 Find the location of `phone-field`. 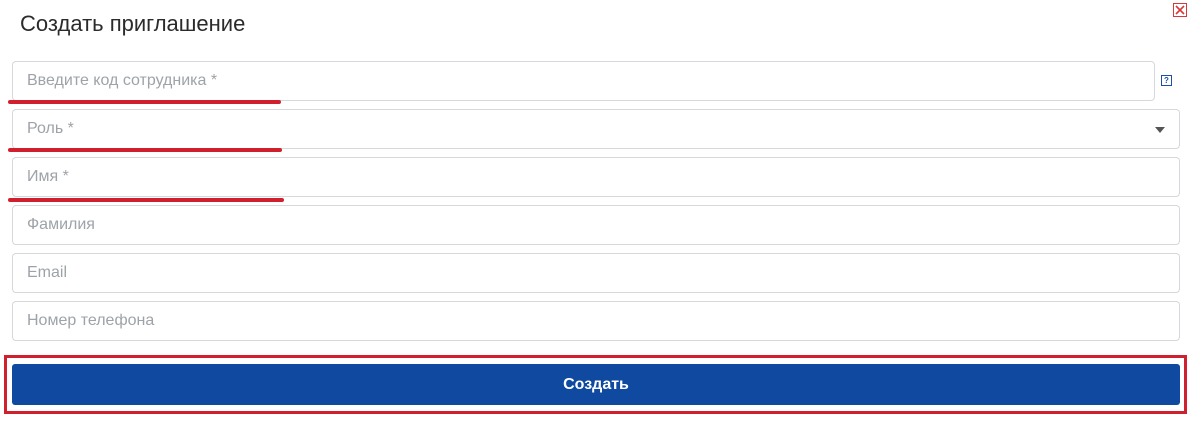

phone-field is located at coordinates (596, 321).